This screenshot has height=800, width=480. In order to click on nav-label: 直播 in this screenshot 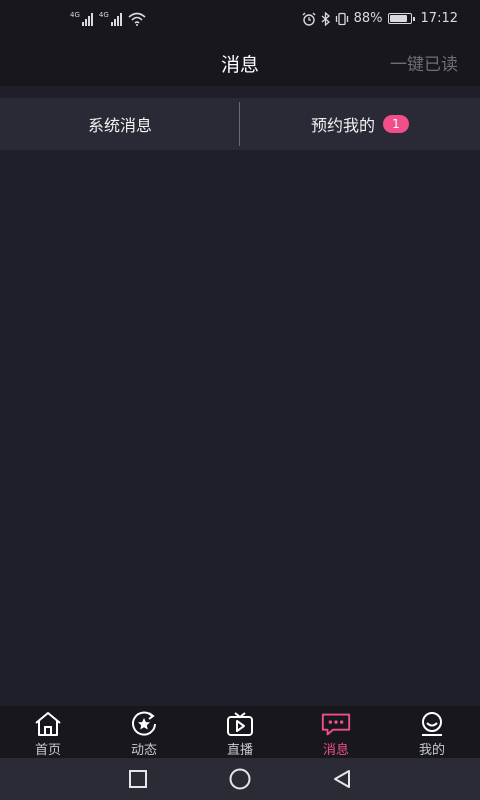, I will do `click(239, 750)`.